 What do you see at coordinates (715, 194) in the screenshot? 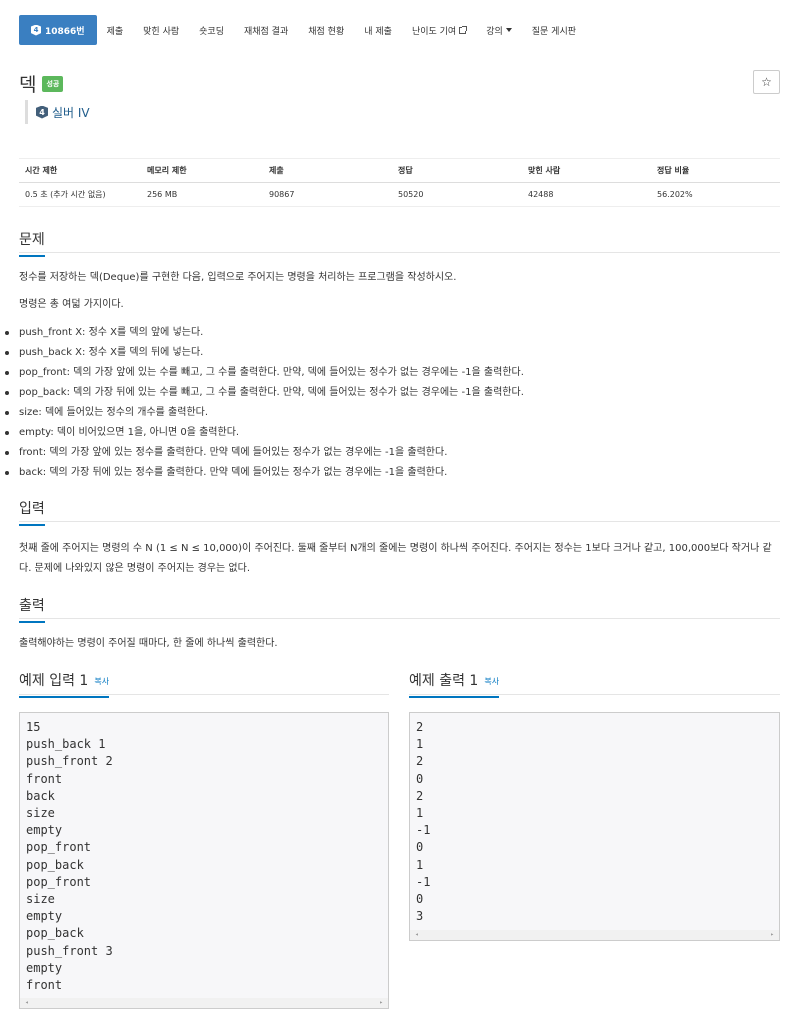
I see `value-accept-ratio: 56.202%` at bounding box center [715, 194].